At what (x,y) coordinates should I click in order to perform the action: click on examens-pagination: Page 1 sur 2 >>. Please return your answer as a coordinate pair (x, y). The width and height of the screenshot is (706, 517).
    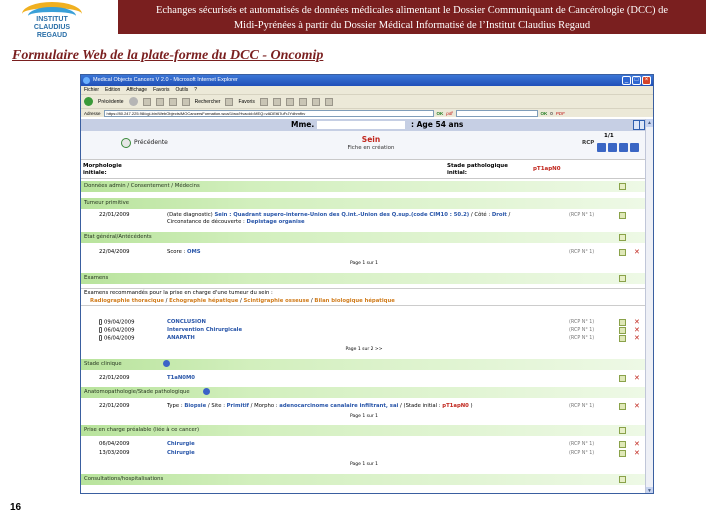
    Looking at the image, I should click on (364, 349).